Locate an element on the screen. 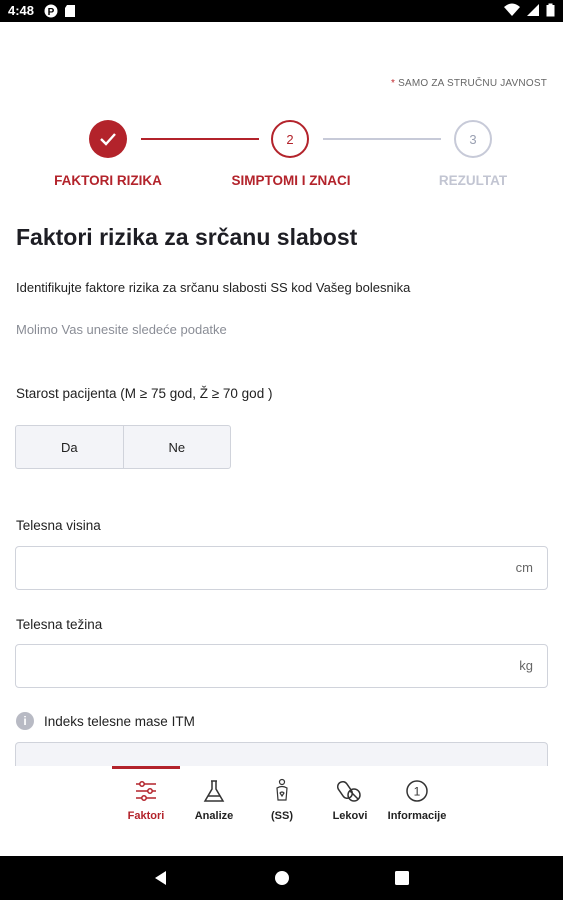 The width and height of the screenshot is (563, 900). nav-label-ss: (SS) is located at coordinates (282, 816).